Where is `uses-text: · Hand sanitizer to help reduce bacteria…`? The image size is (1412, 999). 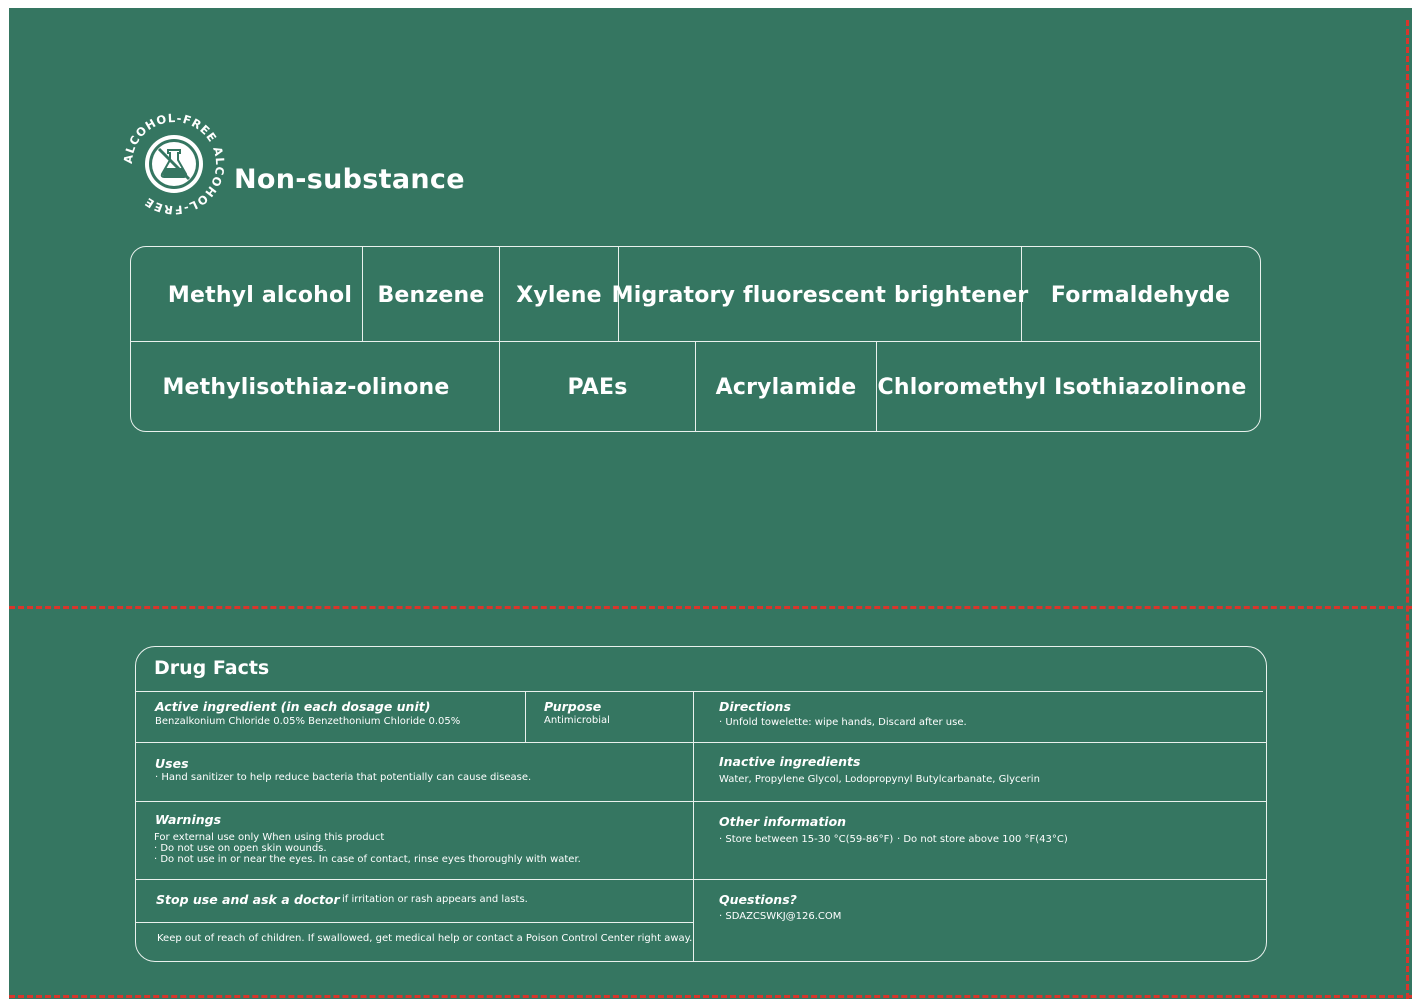
uses-text: · Hand sanitizer to help reduce bacteria… is located at coordinates (343, 777).